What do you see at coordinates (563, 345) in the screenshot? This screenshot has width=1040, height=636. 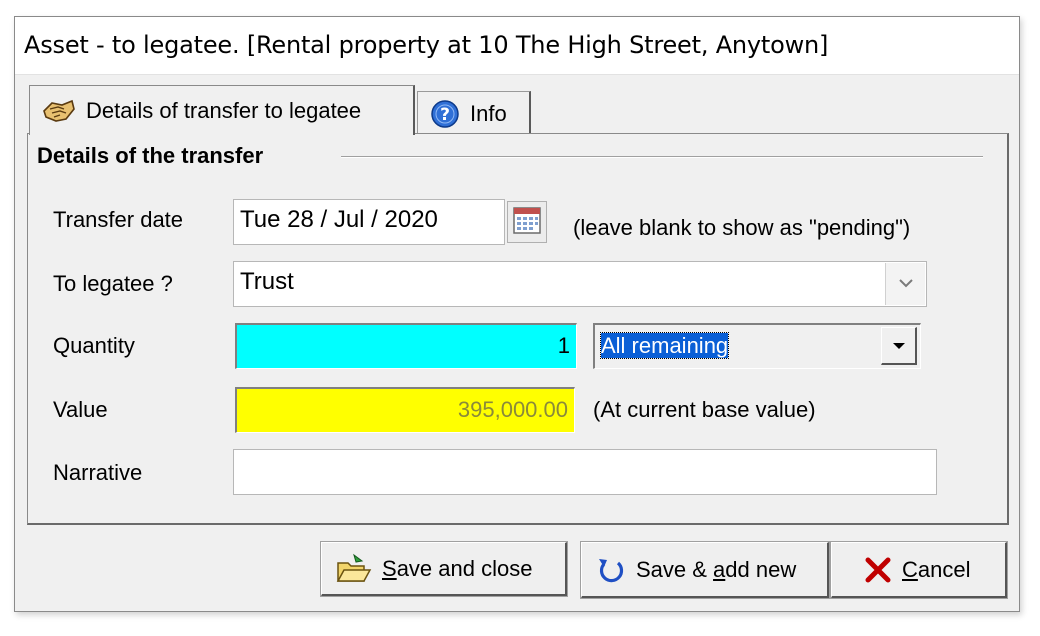 I see `quantity-value: 1` at bounding box center [563, 345].